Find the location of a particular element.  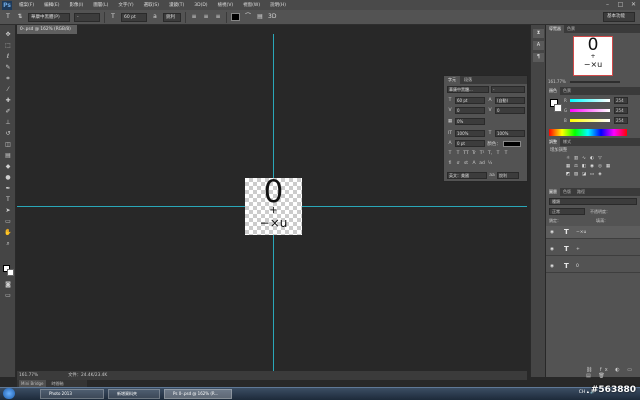

format-superscript: T¹ is located at coordinates (482, 153).